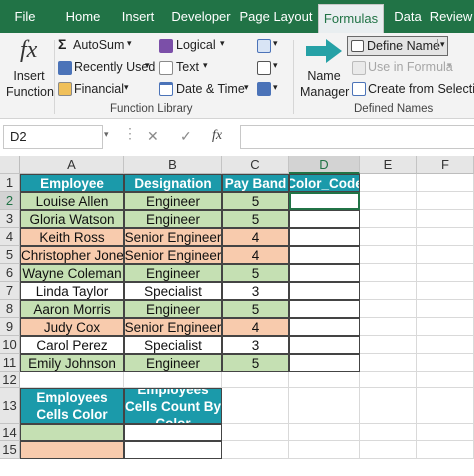 The height and width of the screenshot is (476, 474). Describe the element at coordinates (83, 16) in the screenshot. I see `tab-home: Home` at that location.